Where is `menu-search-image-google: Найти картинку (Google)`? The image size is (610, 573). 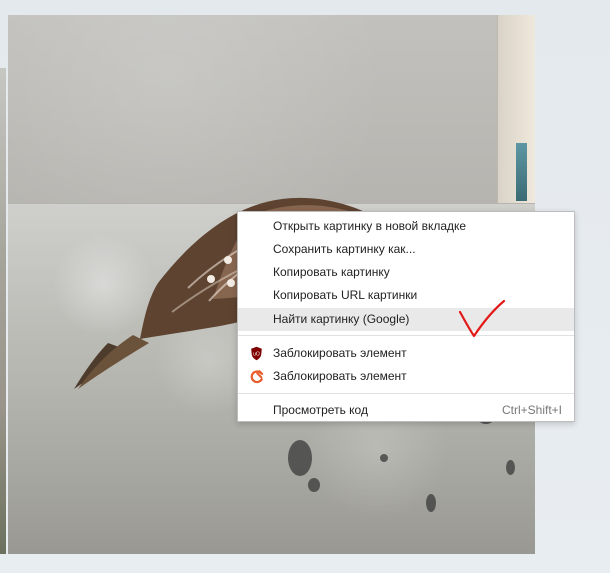 menu-search-image-google: Найти картинку (Google) is located at coordinates (406, 319).